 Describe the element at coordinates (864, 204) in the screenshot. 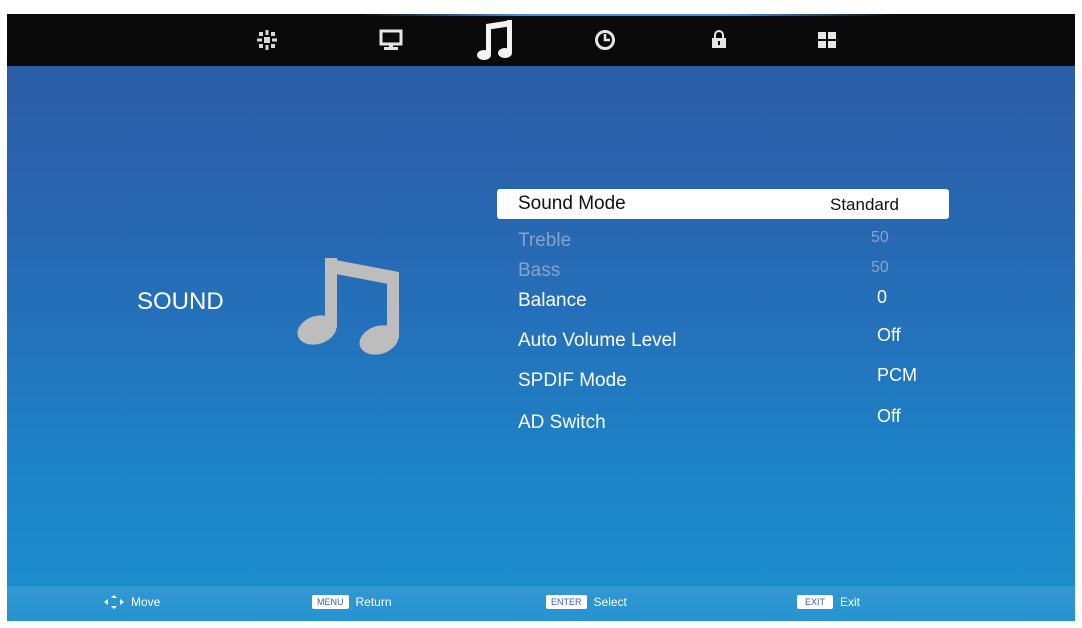

I see `menu-item-value: Standard` at that location.